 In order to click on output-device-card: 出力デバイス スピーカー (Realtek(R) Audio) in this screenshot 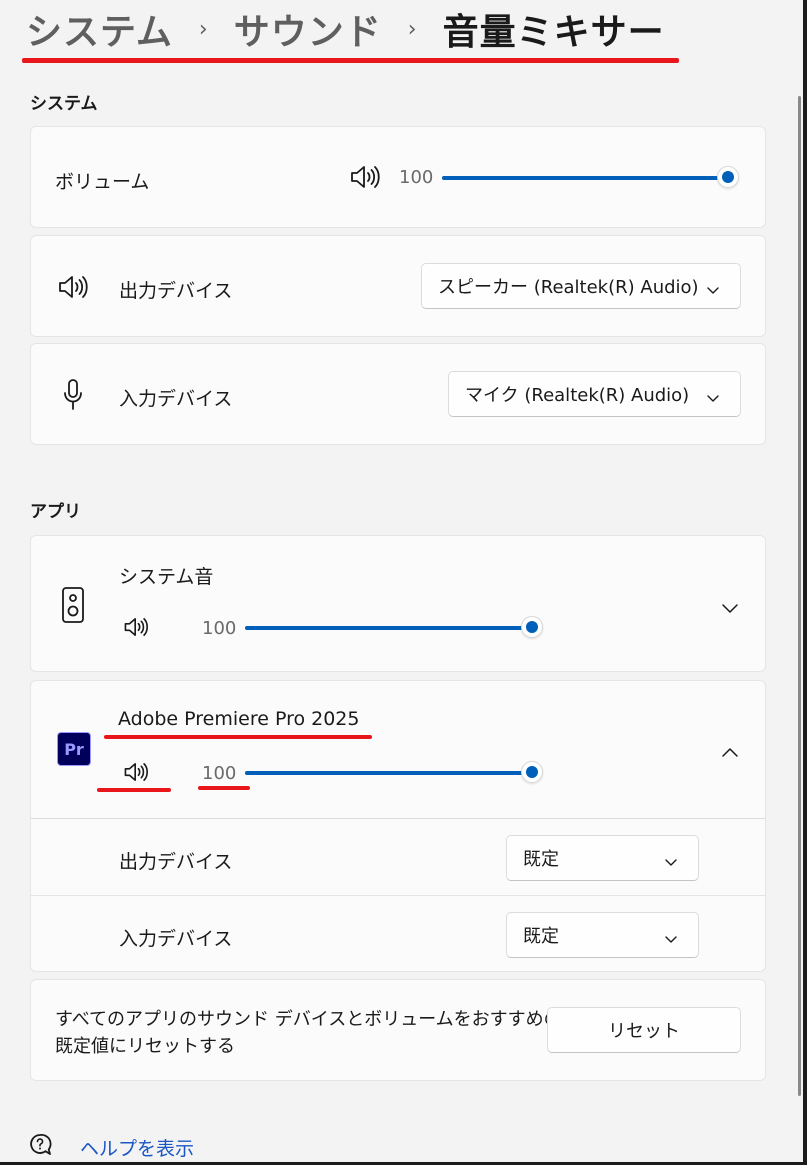, I will do `click(398, 286)`.